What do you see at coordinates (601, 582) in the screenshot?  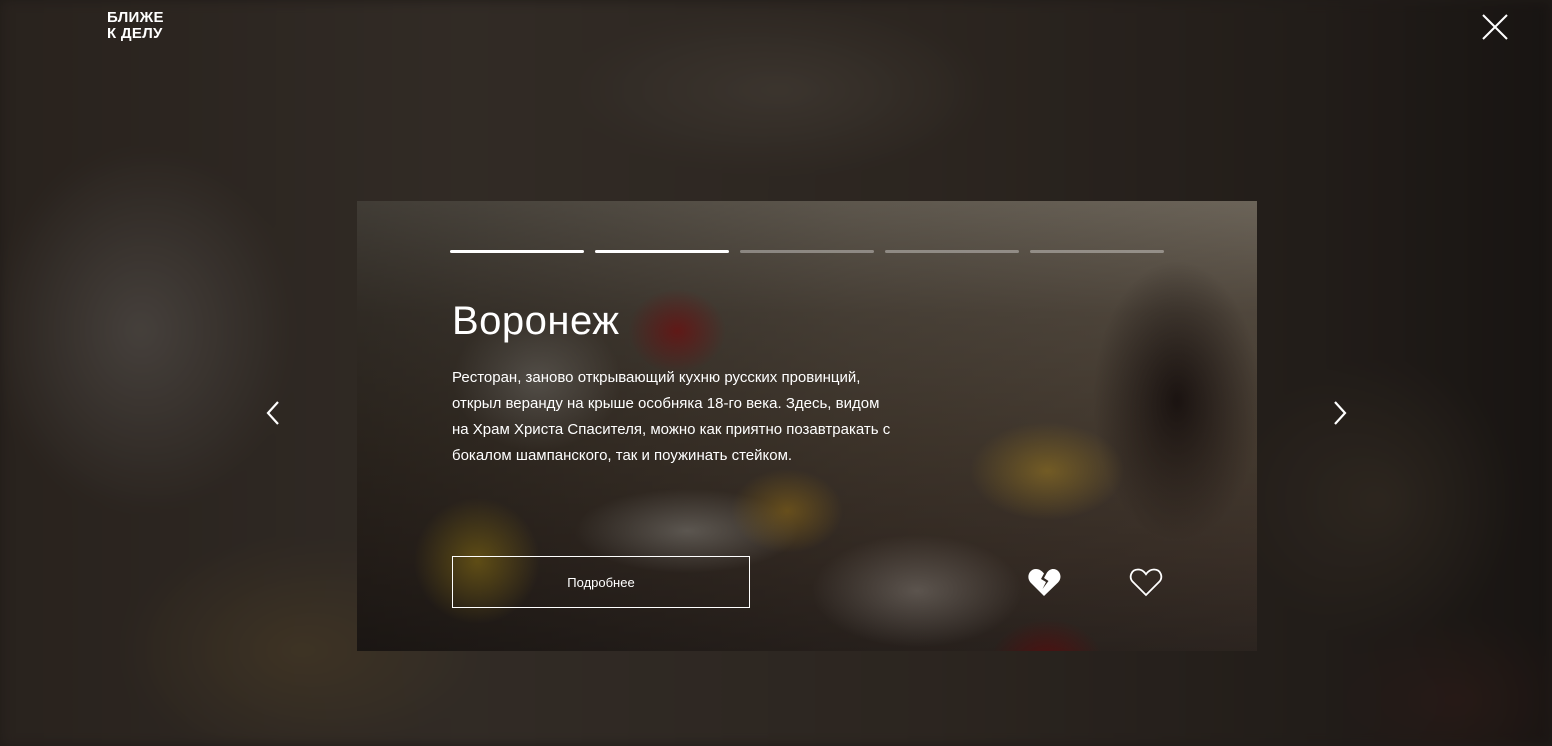 I see `more-button: Подробнее` at bounding box center [601, 582].